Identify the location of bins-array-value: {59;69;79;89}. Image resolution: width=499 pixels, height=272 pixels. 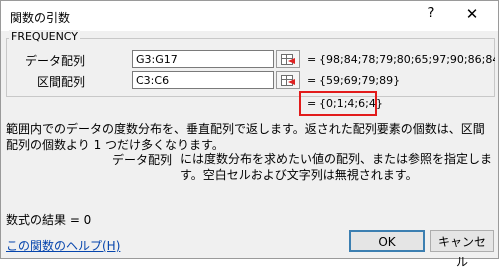
(360, 80).